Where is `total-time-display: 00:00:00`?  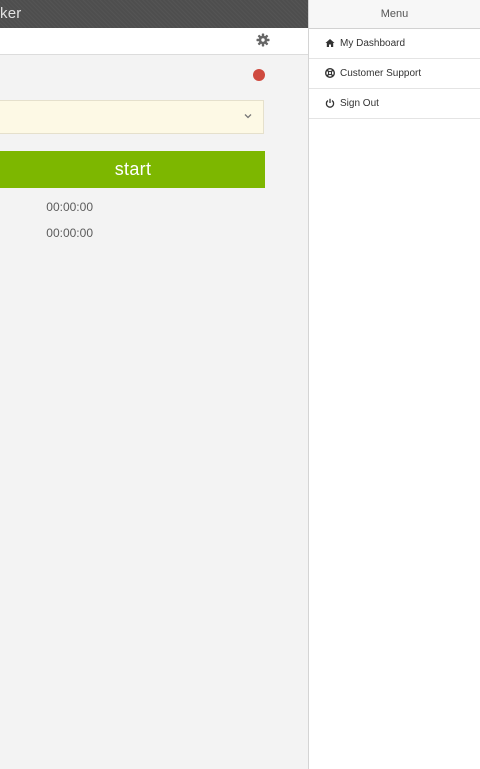 total-time-display: 00:00:00 is located at coordinates (69, 233).